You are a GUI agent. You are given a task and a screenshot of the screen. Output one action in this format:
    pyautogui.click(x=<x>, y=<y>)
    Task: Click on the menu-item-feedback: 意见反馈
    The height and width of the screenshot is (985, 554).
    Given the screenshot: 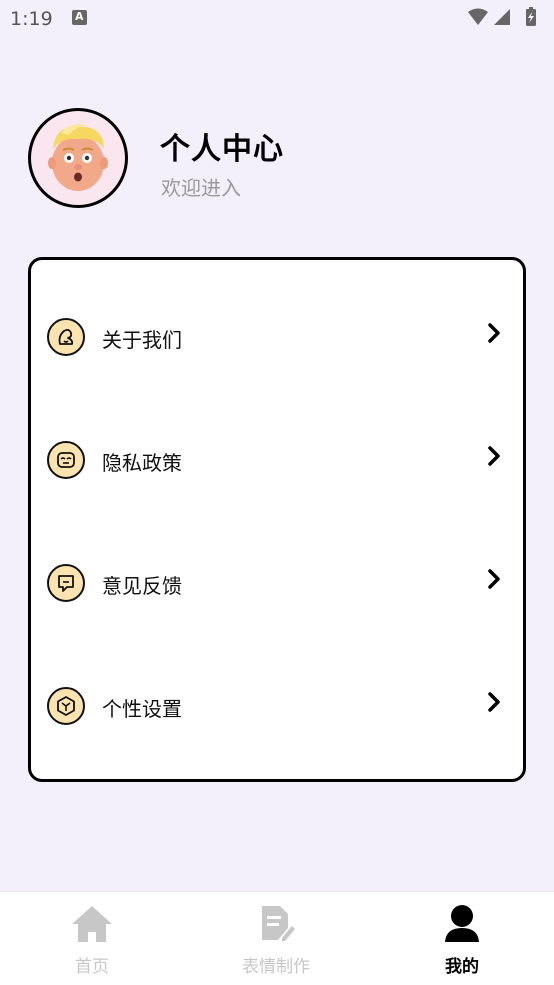 What is the action you would take?
    pyautogui.click(x=277, y=586)
    